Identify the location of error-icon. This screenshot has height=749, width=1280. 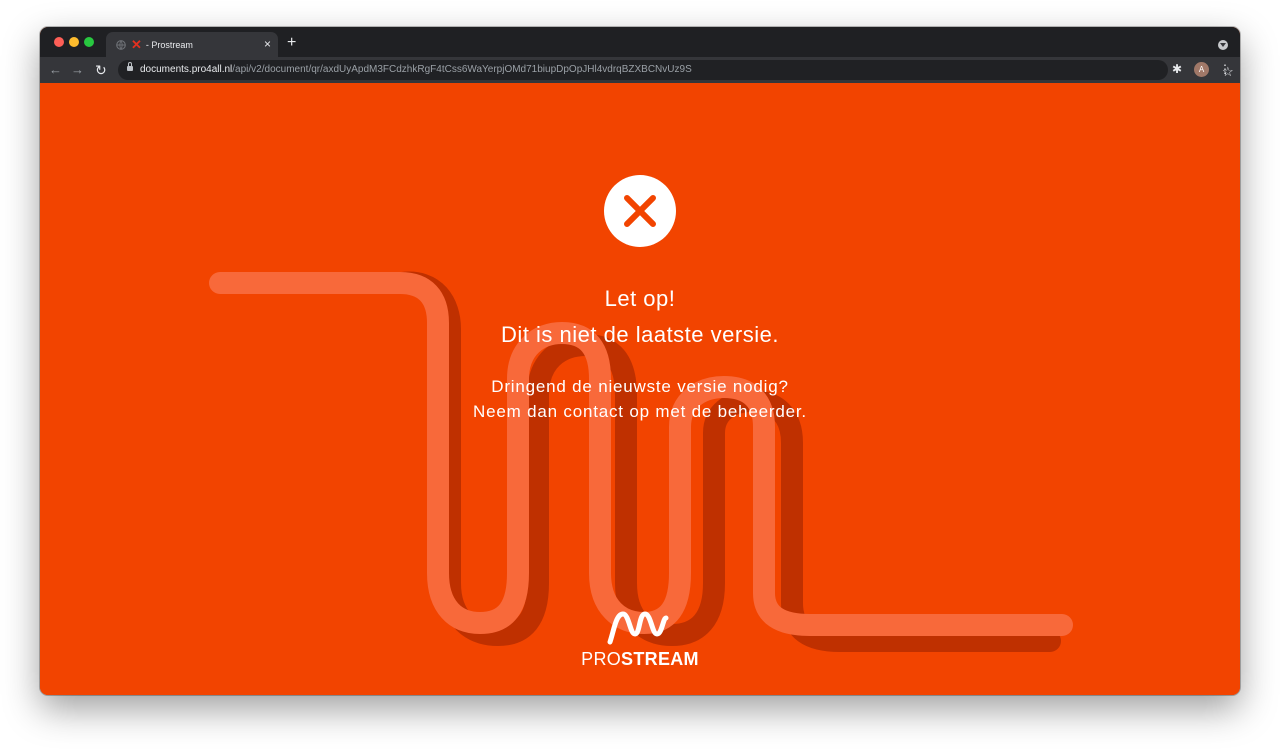
(640, 211).